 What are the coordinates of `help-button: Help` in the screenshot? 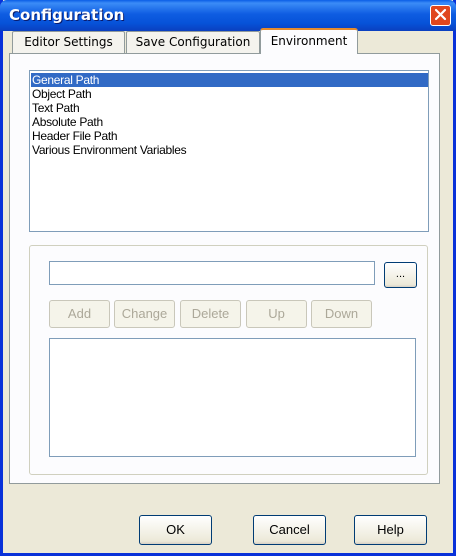 It's located at (390, 530).